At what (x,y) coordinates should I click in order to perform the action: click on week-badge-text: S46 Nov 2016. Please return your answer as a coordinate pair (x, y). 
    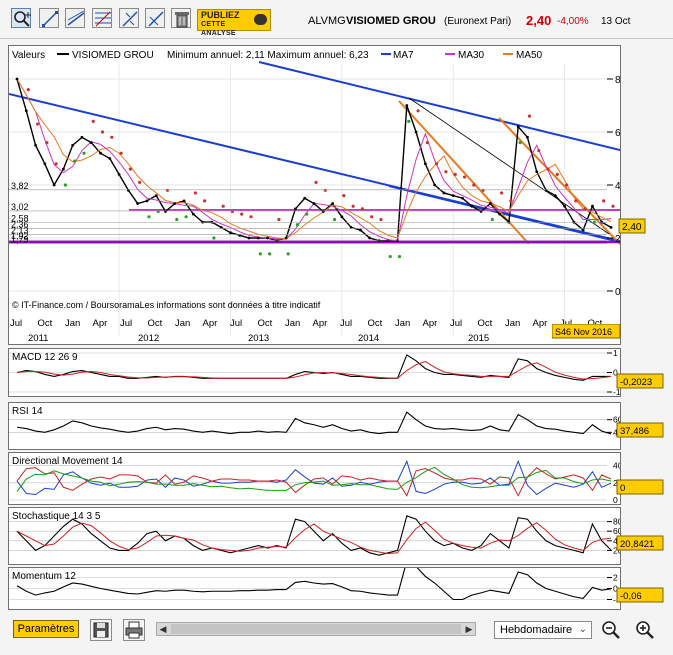
    Looking at the image, I should click on (583, 332).